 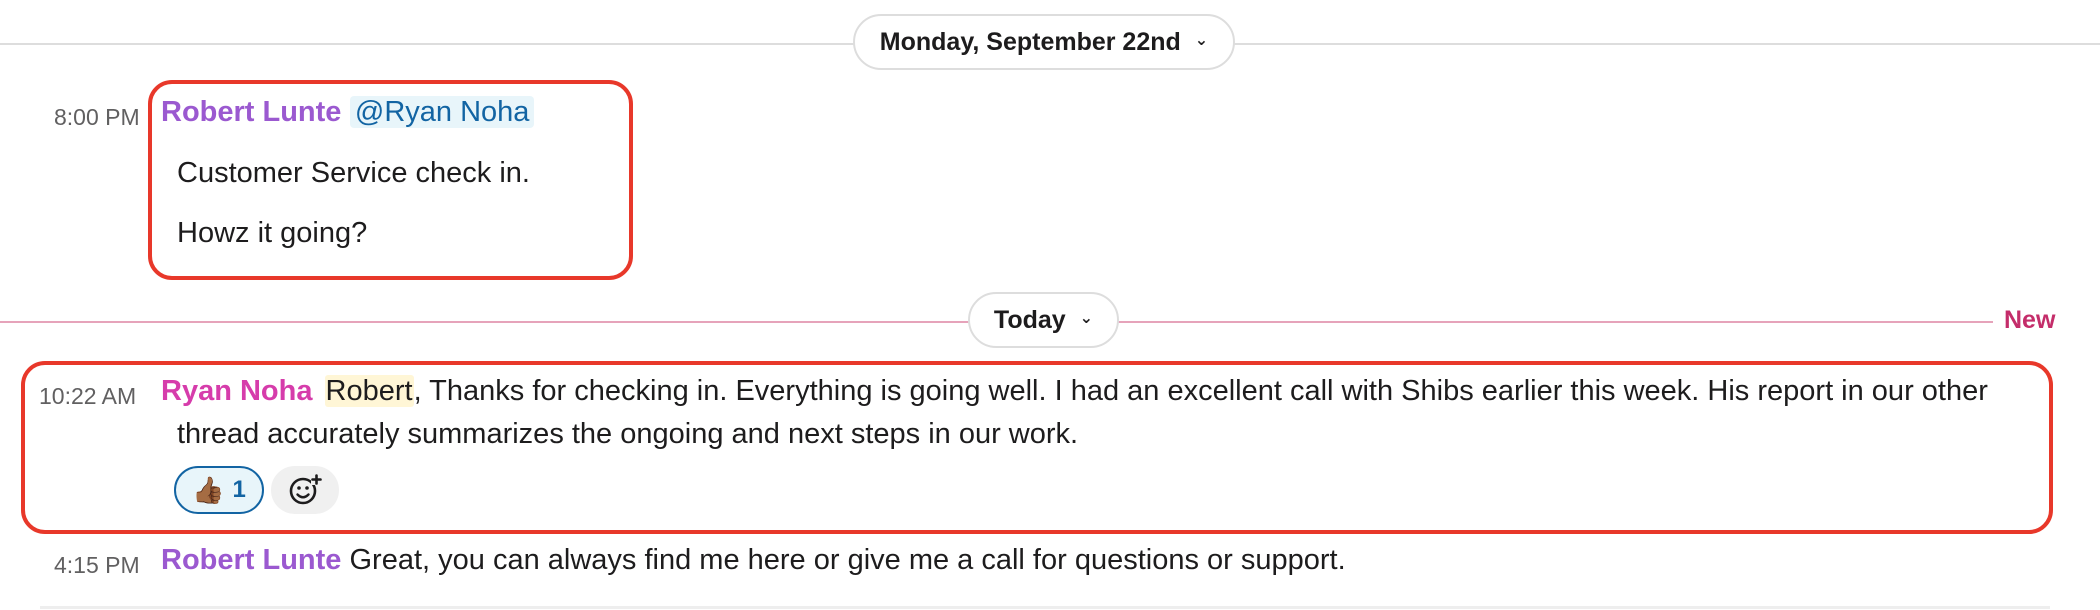 I want to click on author-name: Ryan Noha, so click(x=236, y=391).